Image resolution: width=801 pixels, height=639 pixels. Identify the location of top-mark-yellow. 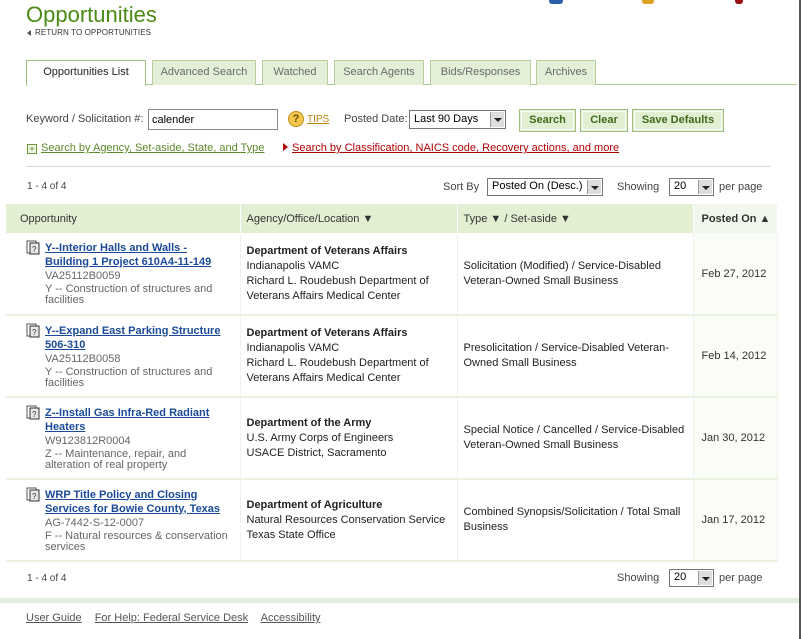
(648, 2).